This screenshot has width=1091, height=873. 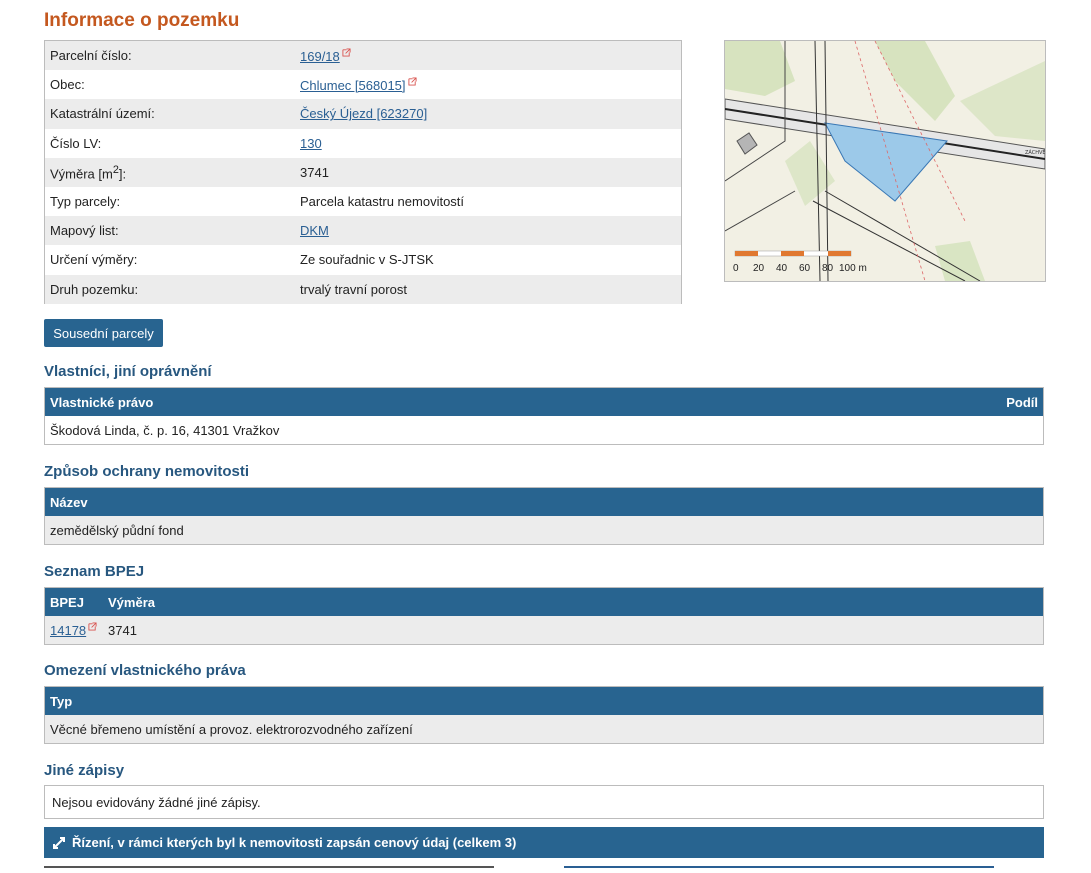 I want to click on area-determination-value: Ze souřadnic v S-JTSK, so click(x=367, y=260).